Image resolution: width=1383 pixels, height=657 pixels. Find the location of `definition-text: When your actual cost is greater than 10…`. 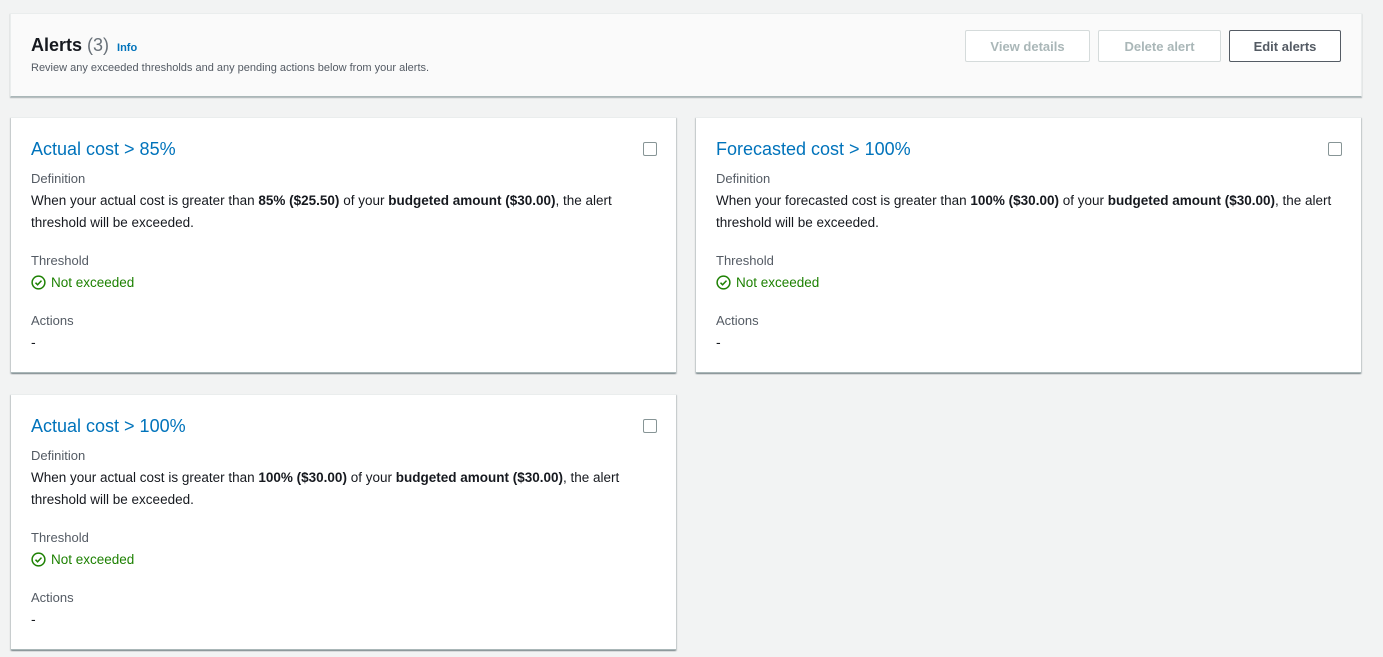

definition-text: When your actual cost is greater than 10… is located at coordinates (344, 489).